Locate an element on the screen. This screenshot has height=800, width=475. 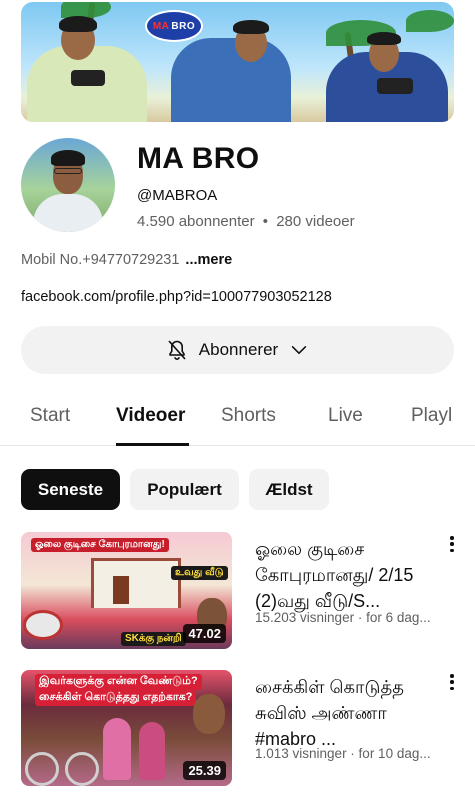
tab-playlists: Playl is located at coordinates (443, 416).